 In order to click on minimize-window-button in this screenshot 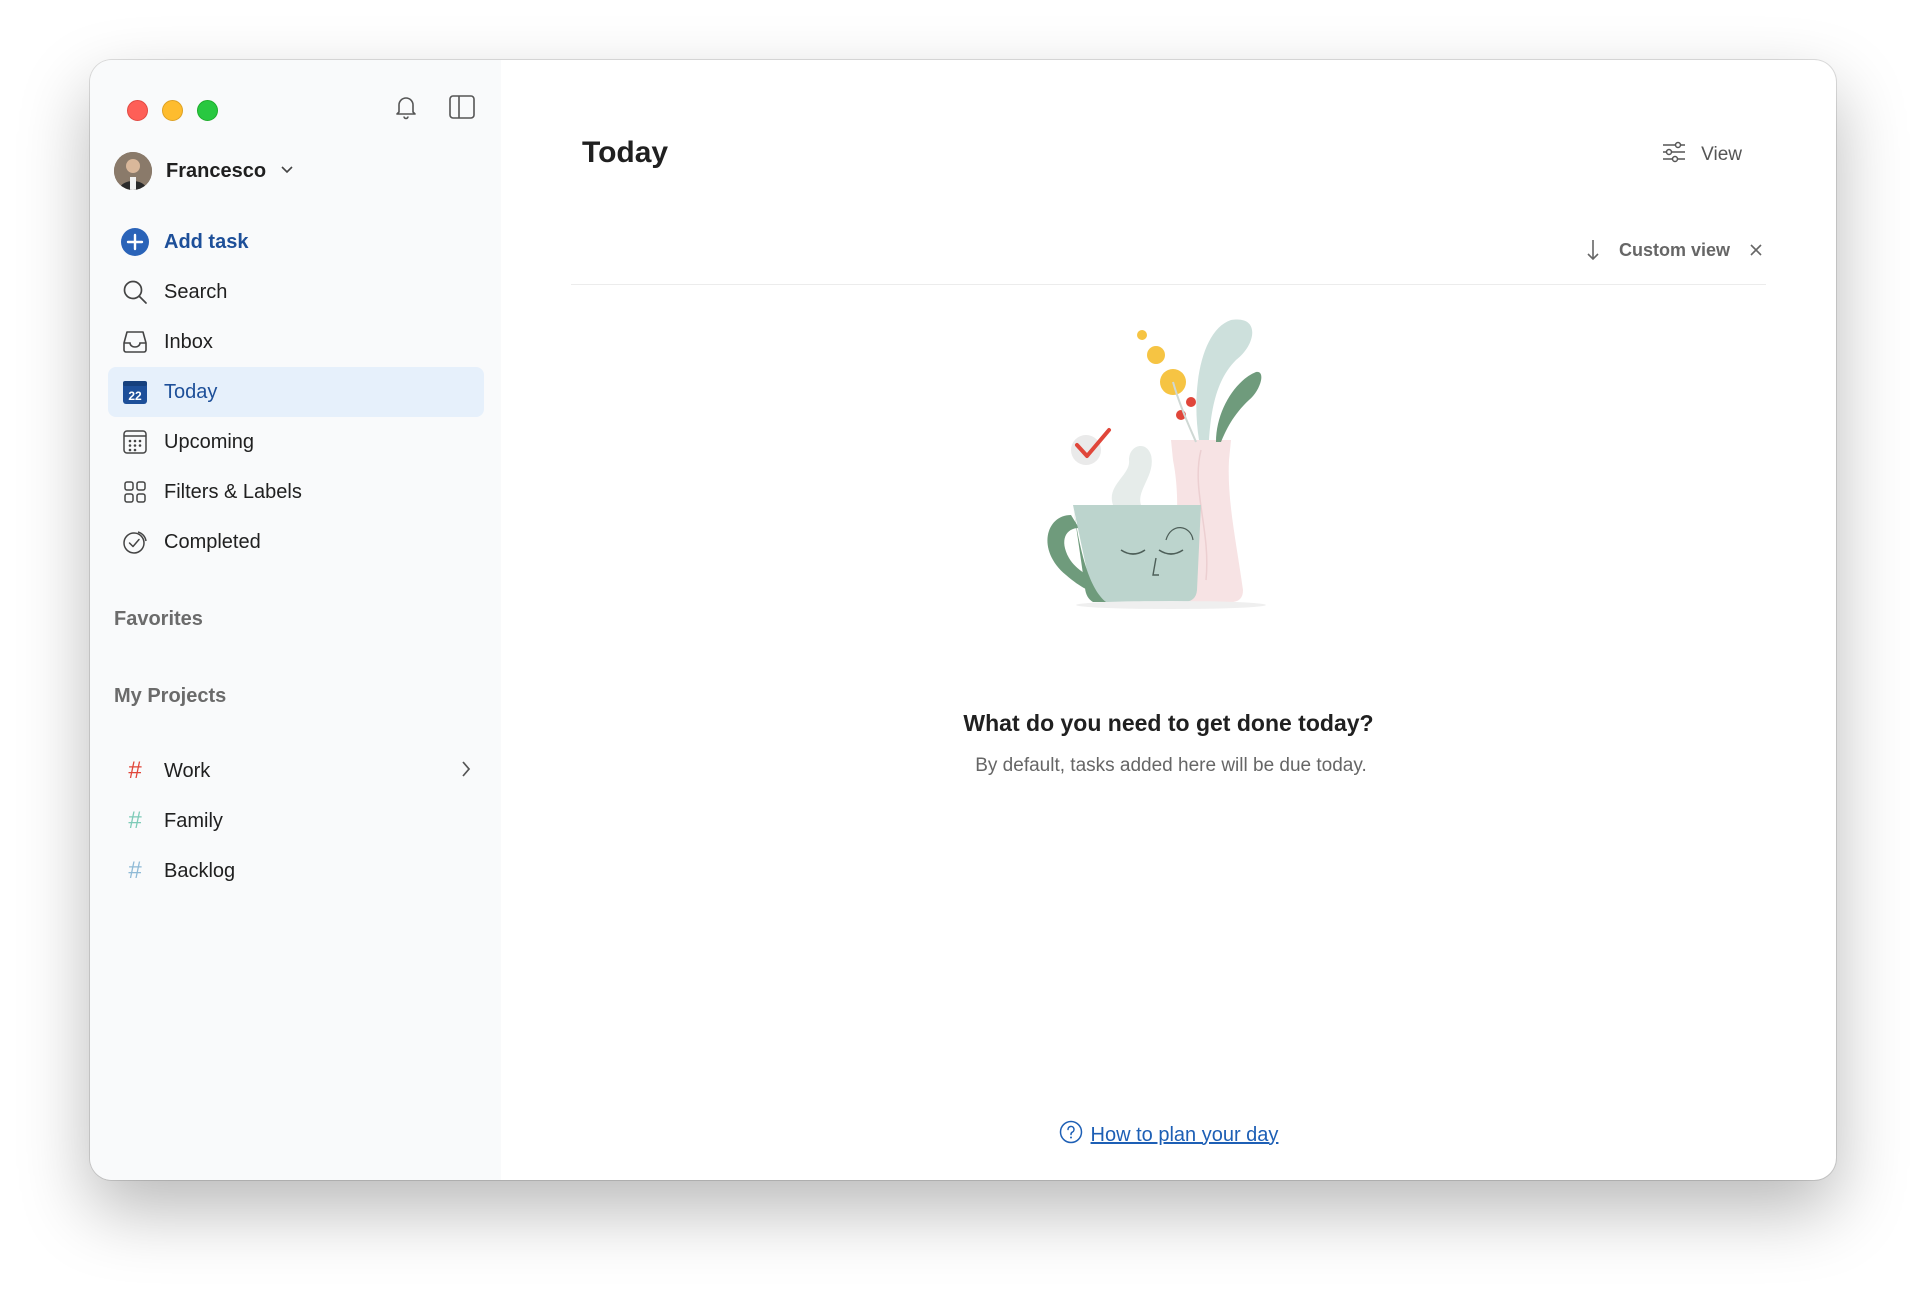, I will do `click(172, 110)`.